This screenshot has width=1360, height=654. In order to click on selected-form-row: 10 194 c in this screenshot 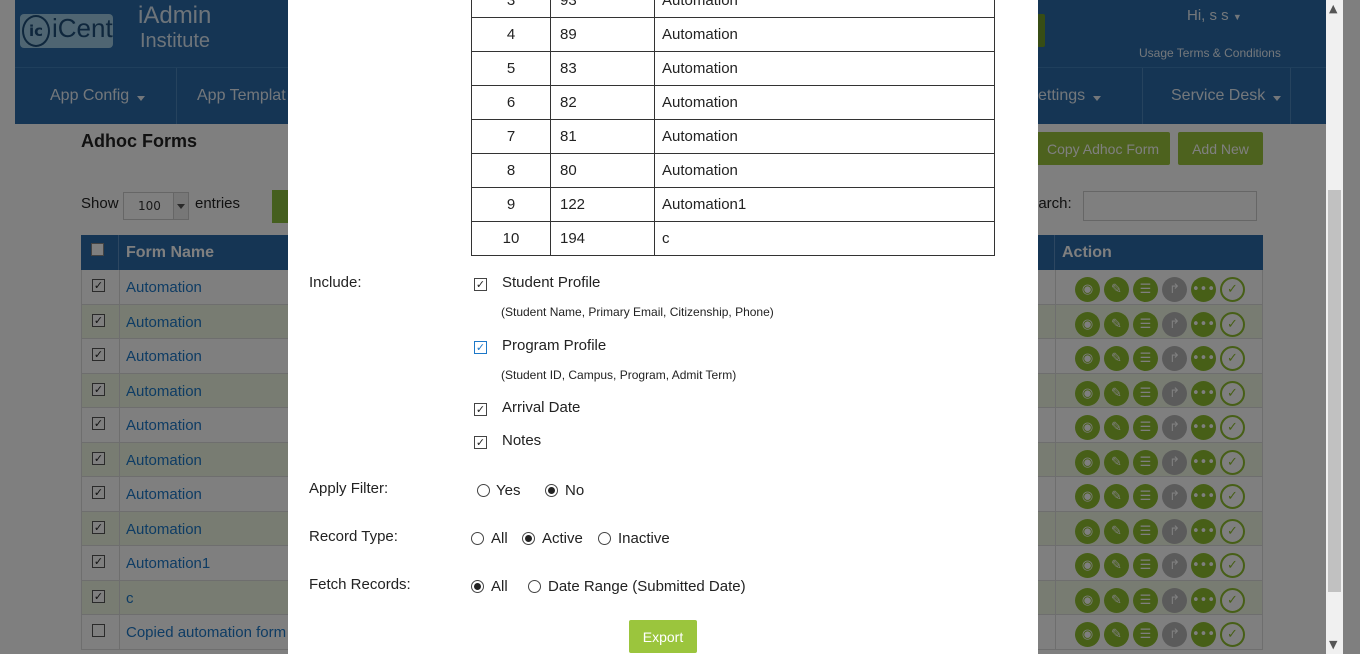, I will do `click(733, 238)`.